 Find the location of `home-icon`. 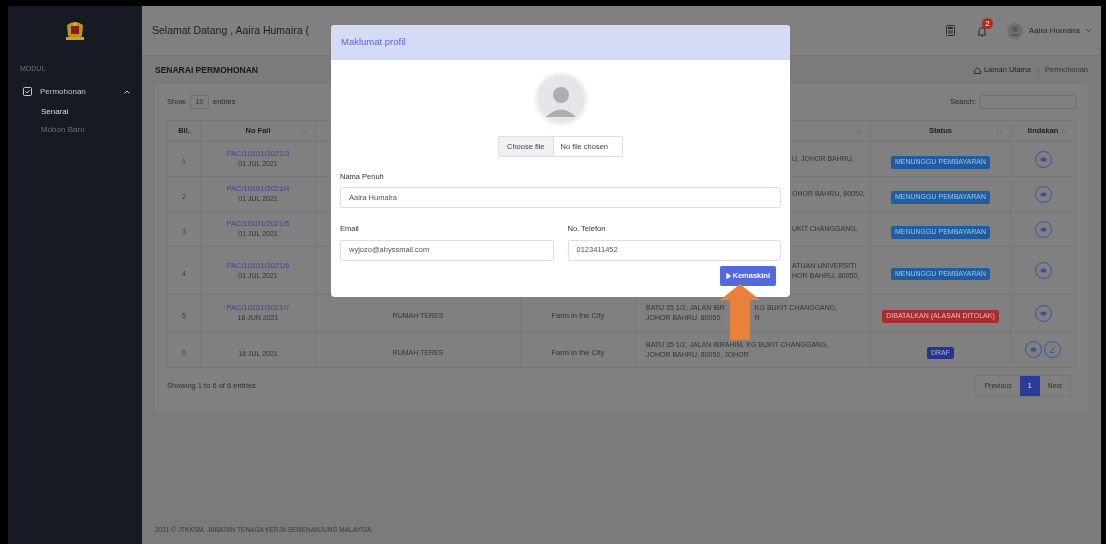

home-icon is located at coordinates (977, 70).